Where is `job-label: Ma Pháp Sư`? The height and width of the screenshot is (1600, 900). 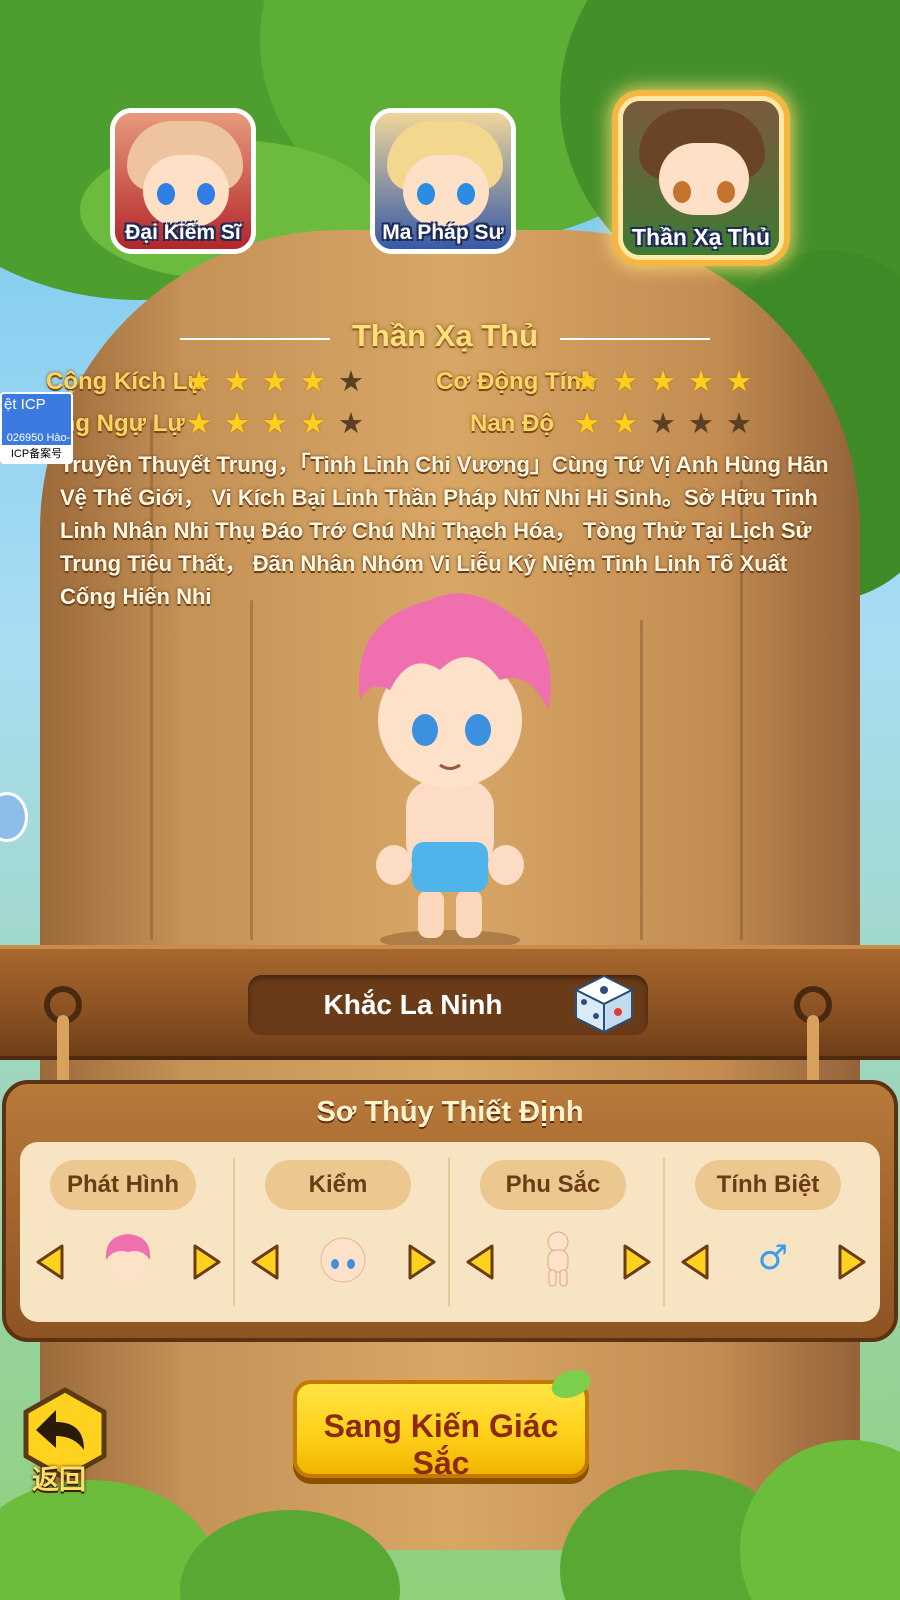 job-label: Ma Pháp Sư is located at coordinates (443, 232).